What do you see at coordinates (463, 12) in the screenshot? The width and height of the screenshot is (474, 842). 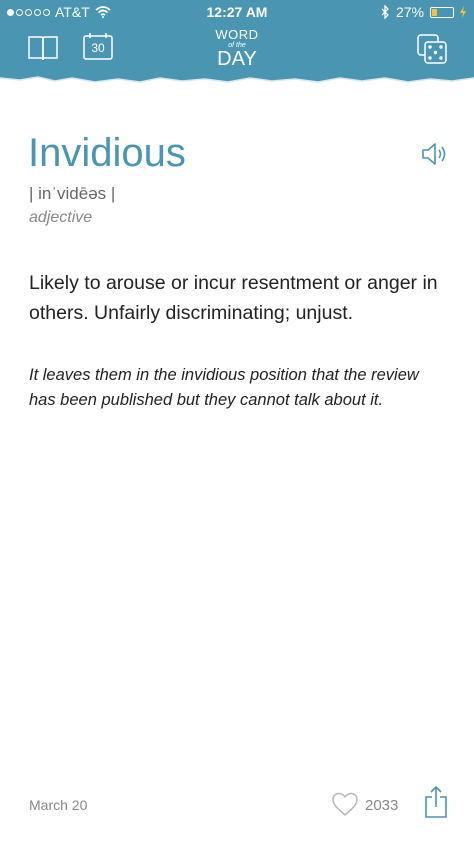 I see `charging-icon` at bounding box center [463, 12].